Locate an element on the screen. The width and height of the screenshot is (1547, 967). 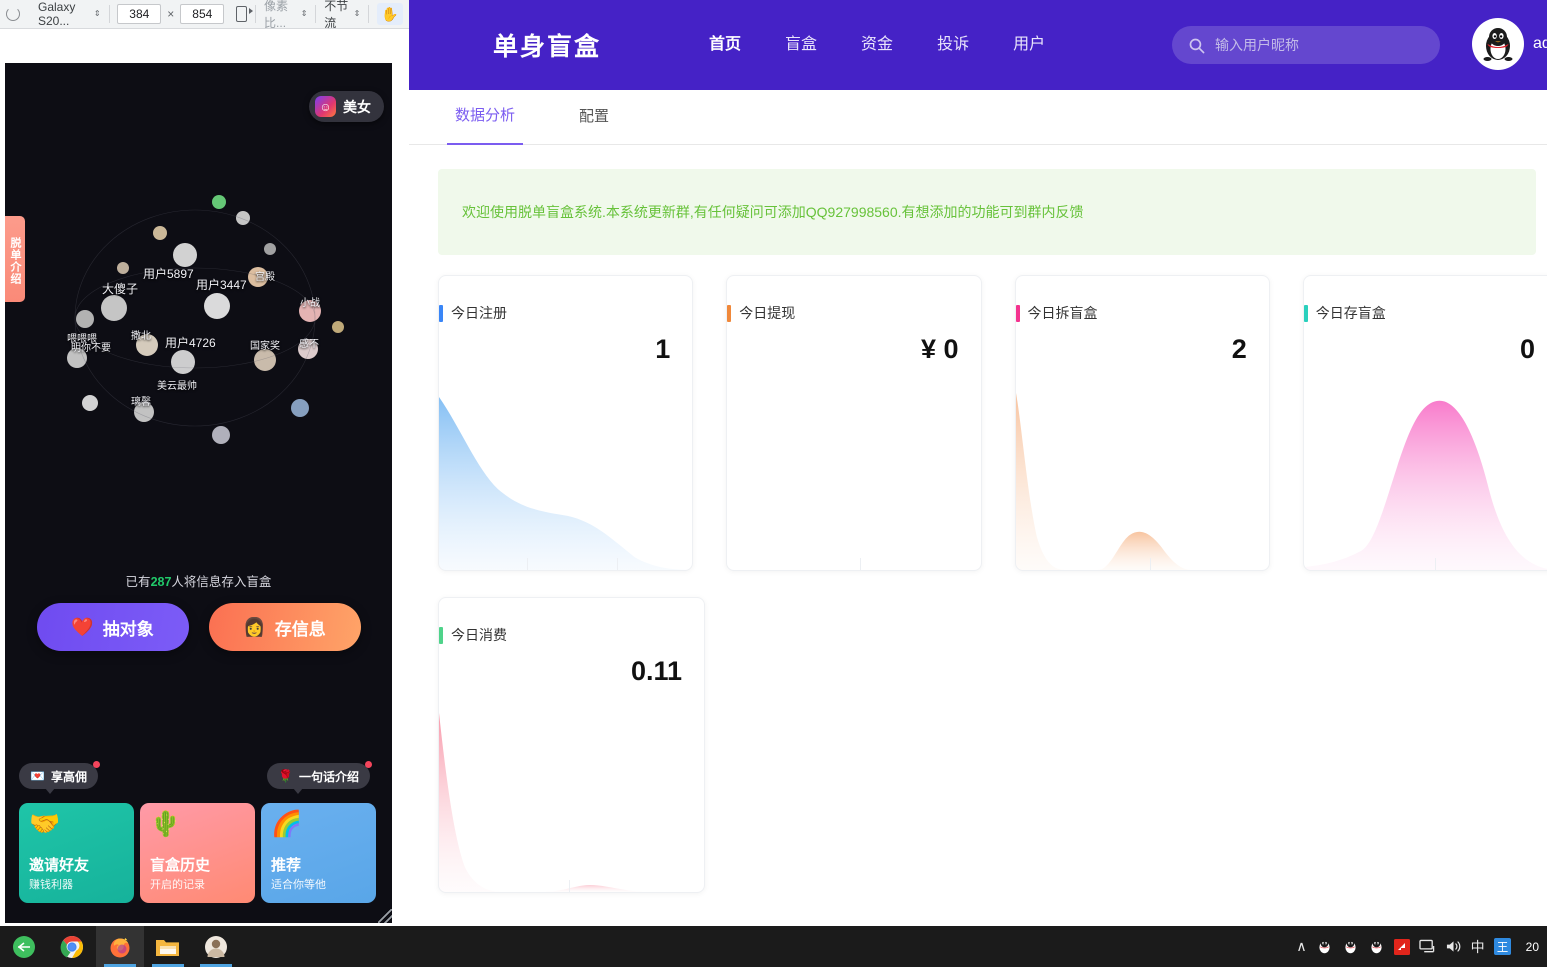
recommend-card: 🌈 推荐 适合你等他 is located at coordinates (318, 853).